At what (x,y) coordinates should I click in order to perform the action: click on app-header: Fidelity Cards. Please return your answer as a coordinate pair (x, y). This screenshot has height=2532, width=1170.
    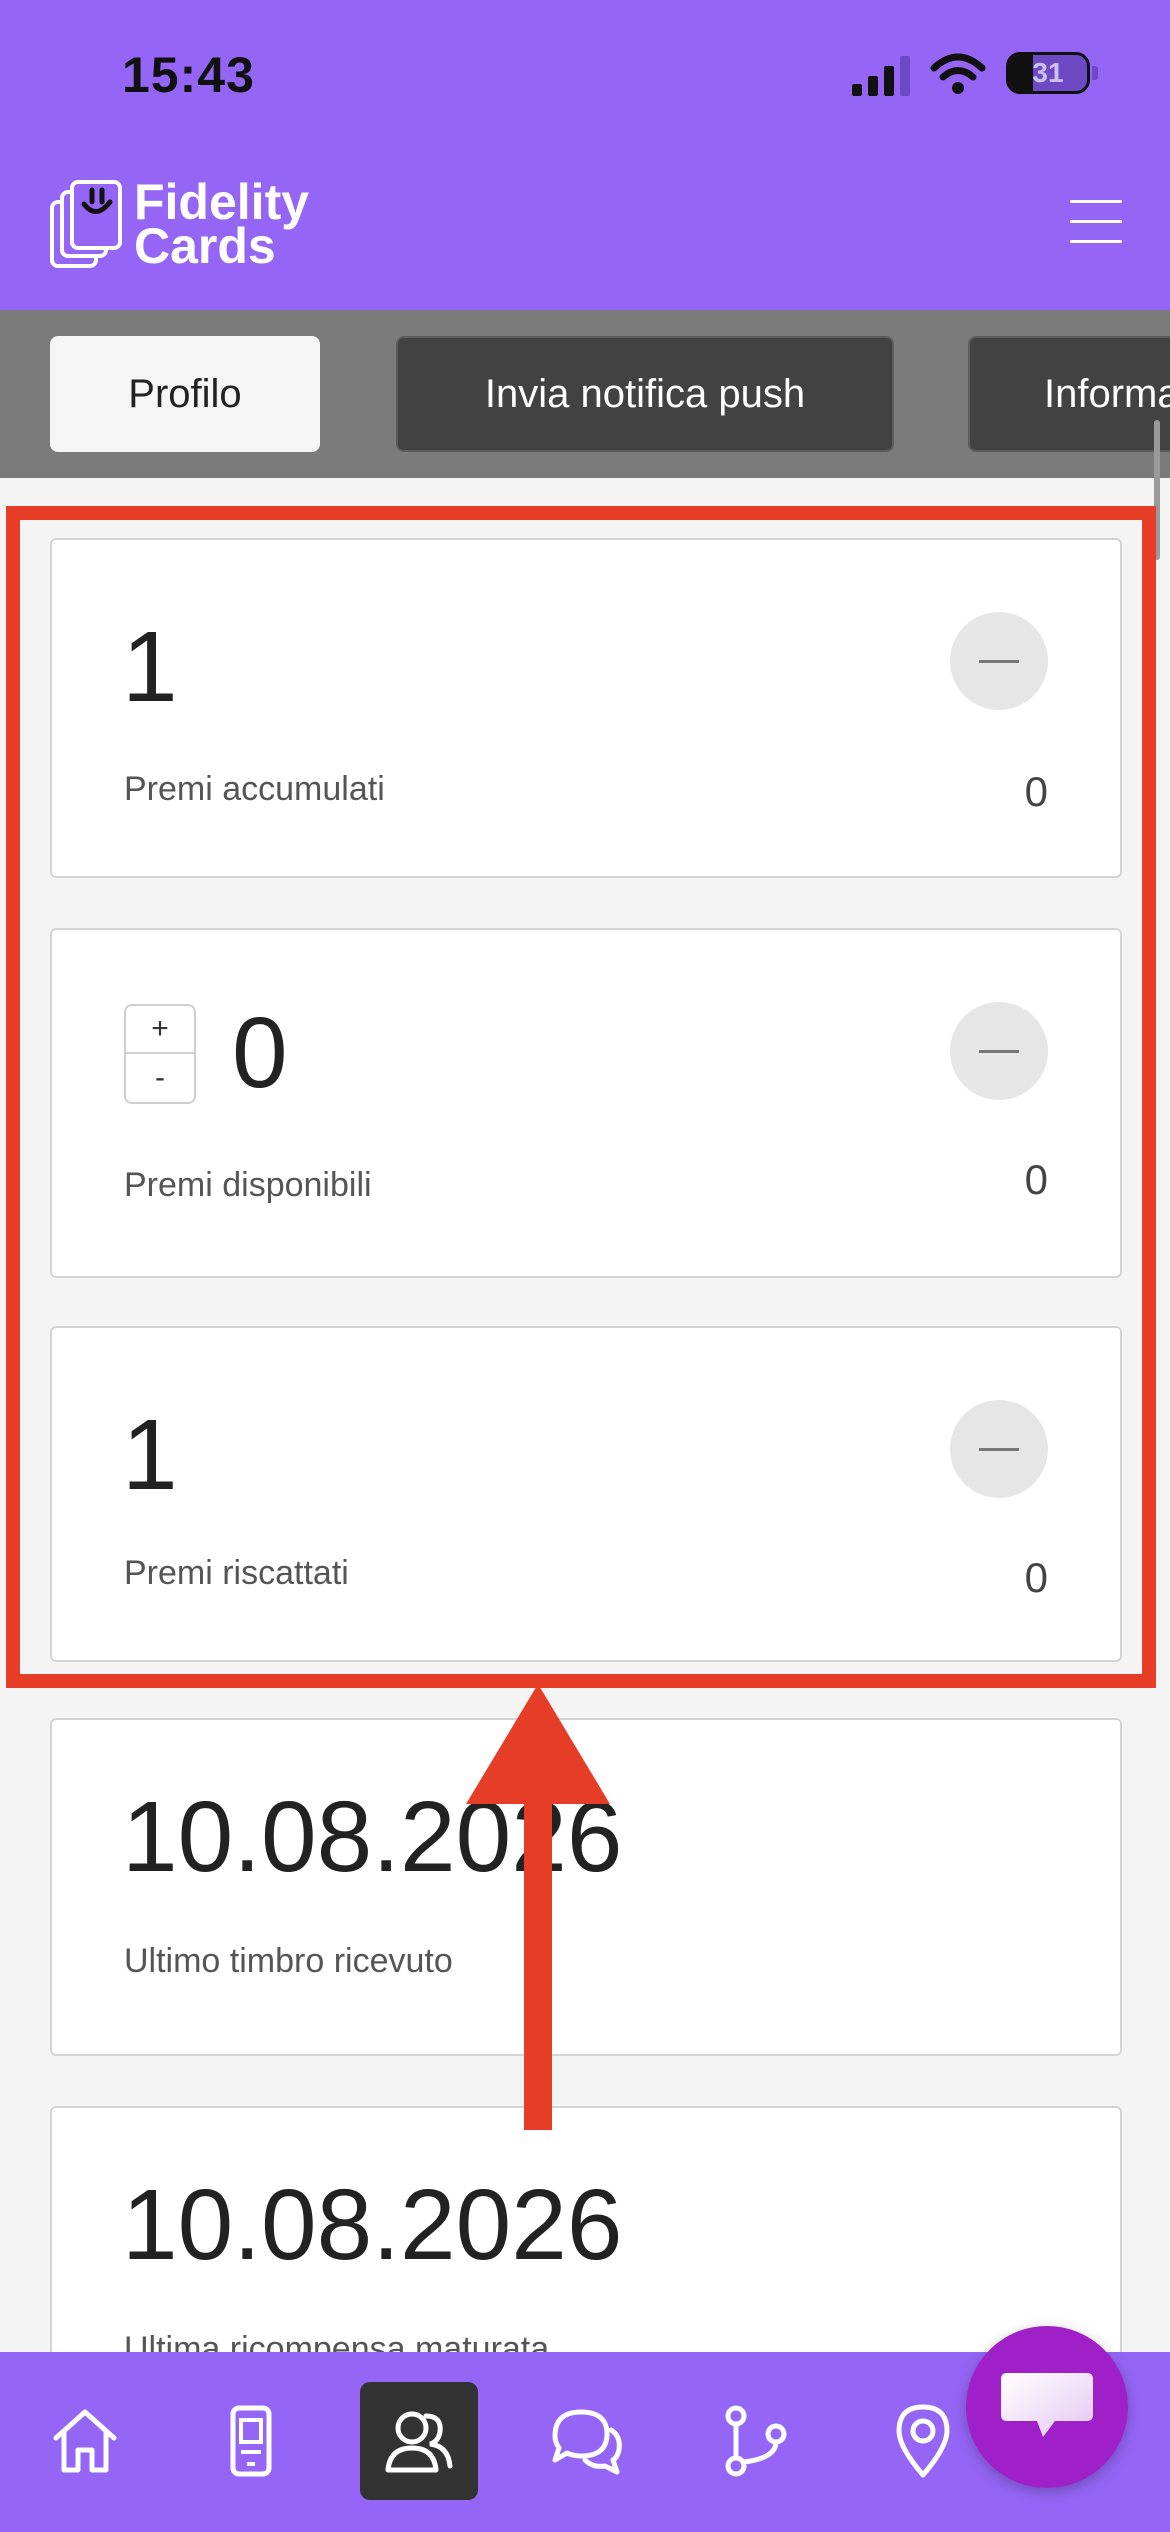
    Looking at the image, I should click on (585, 230).